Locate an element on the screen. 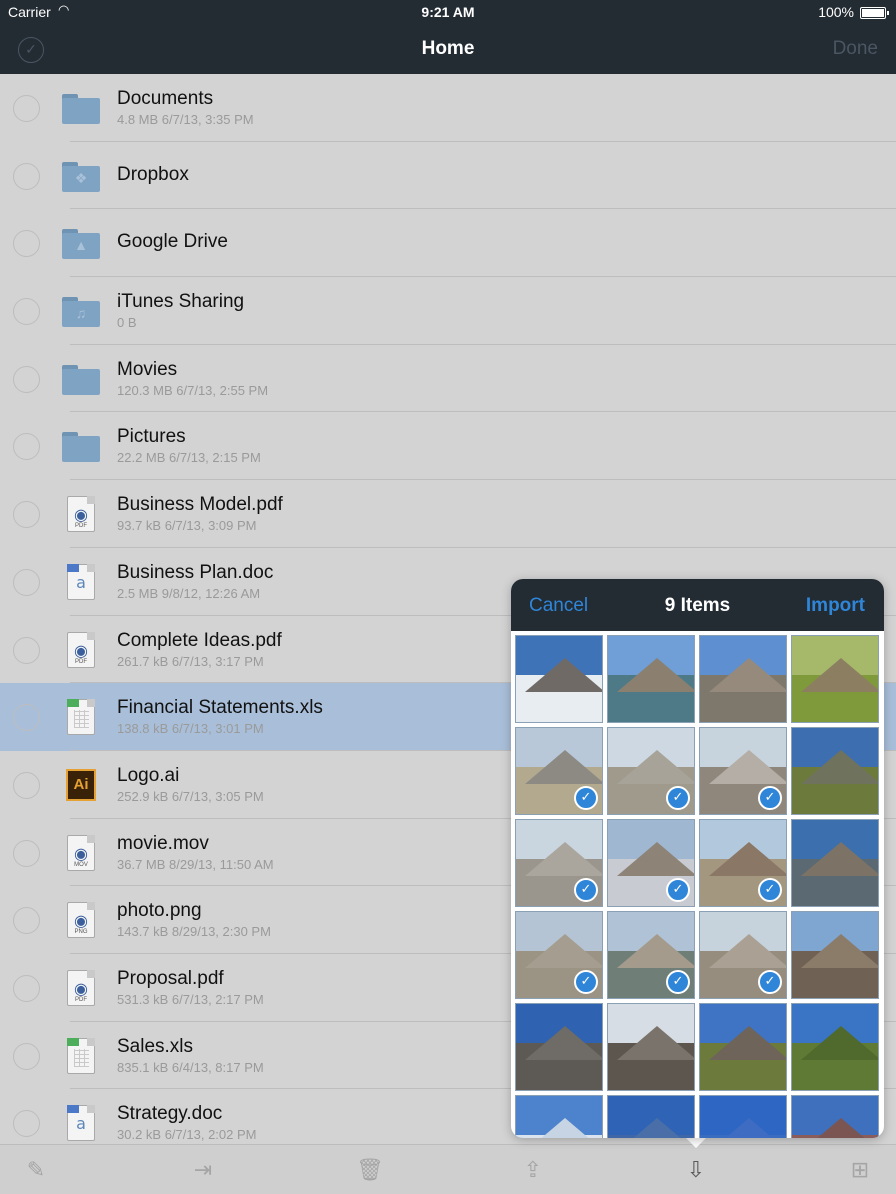 The height and width of the screenshot is (1194, 896). status-bar: Carrier ◠ 9:21 AM 100% is located at coordinates (448, 13).